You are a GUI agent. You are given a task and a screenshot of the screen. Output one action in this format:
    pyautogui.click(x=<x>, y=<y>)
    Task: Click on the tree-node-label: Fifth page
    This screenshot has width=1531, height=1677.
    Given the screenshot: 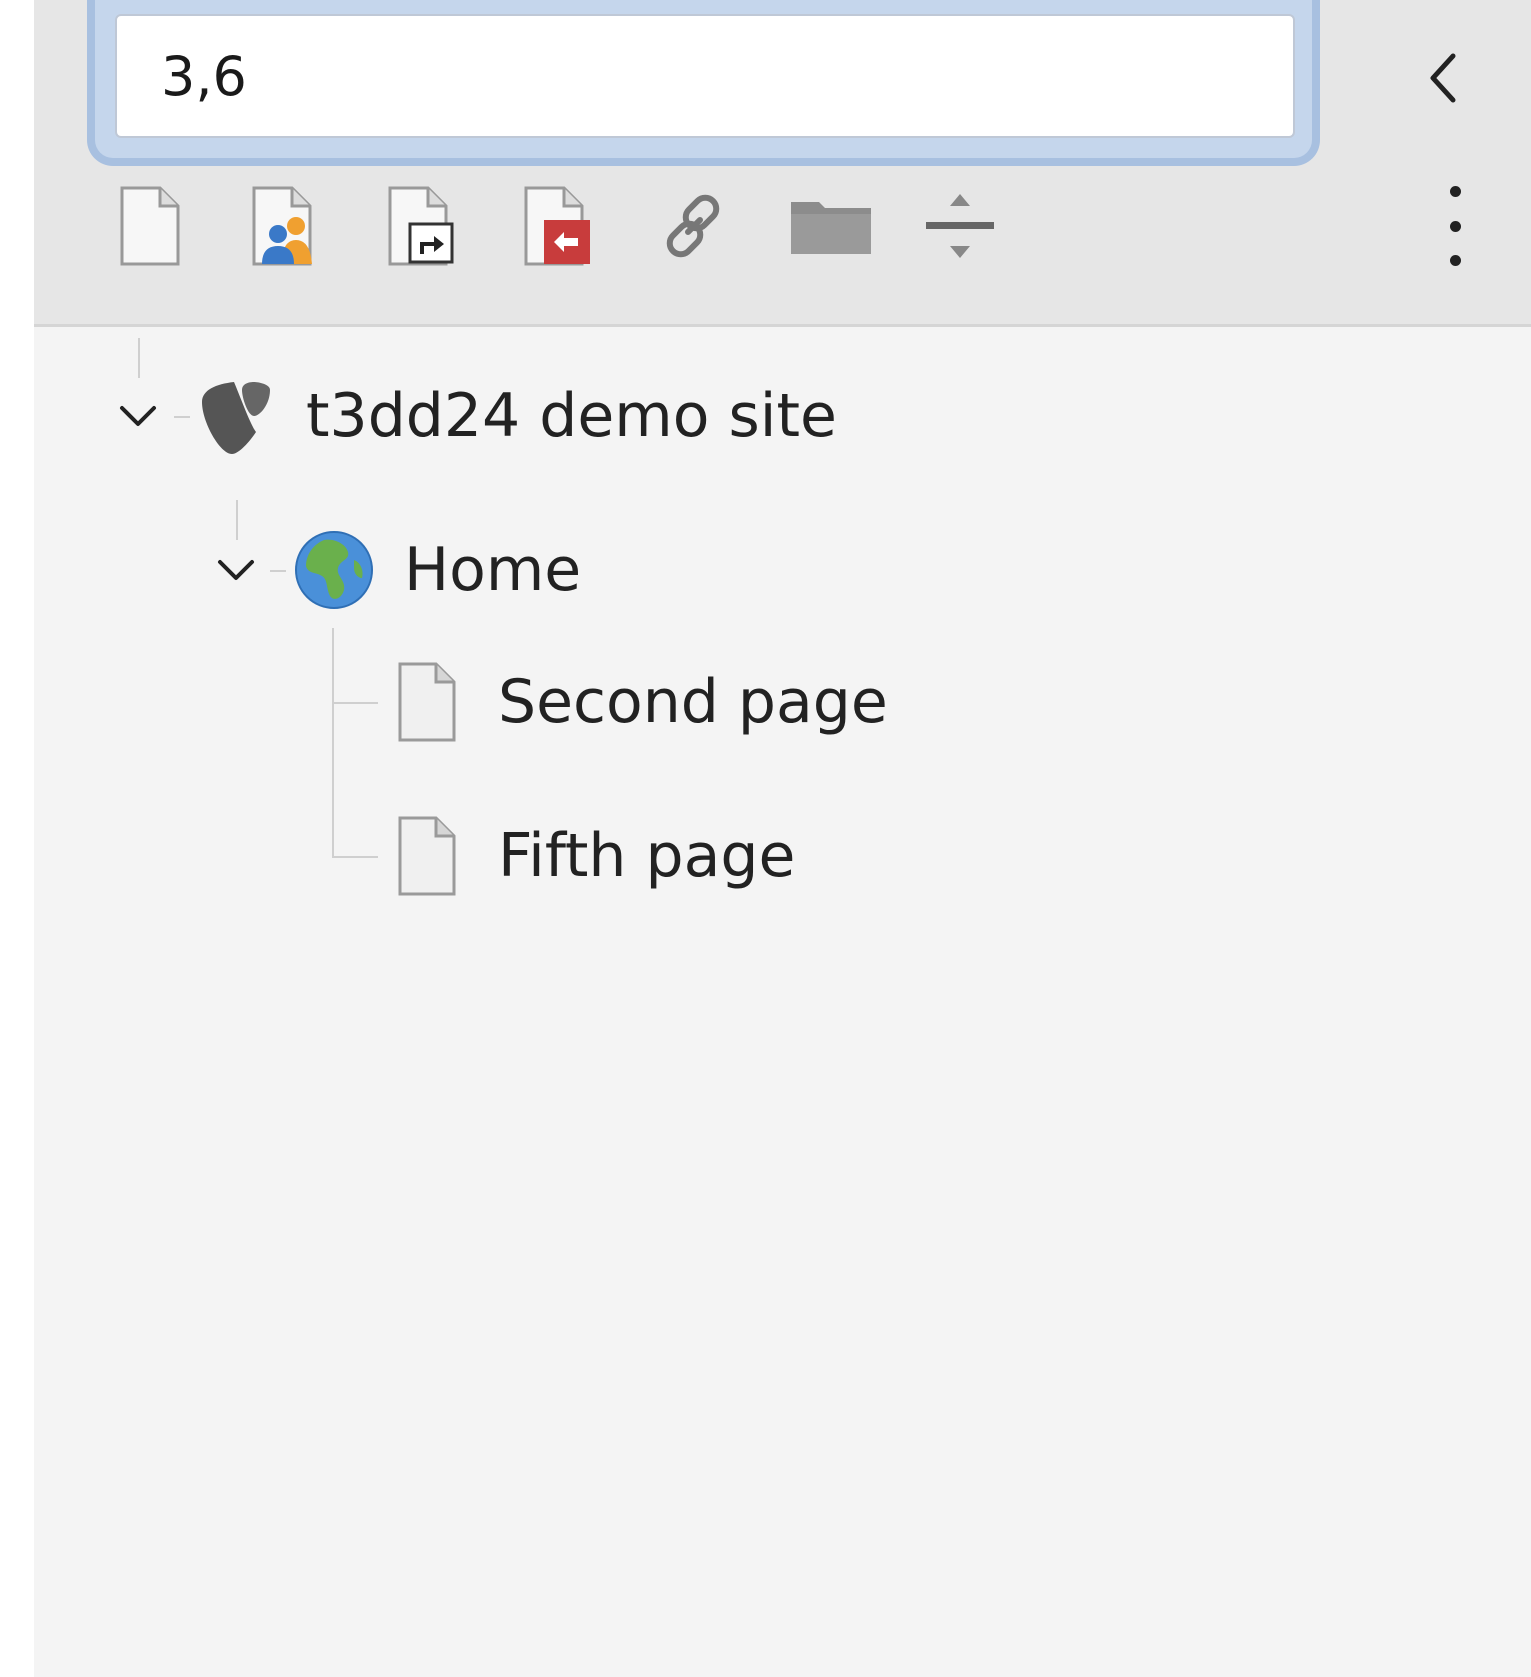 What is the action you would take?
    pyautogui.click(x=647, y=856)
    